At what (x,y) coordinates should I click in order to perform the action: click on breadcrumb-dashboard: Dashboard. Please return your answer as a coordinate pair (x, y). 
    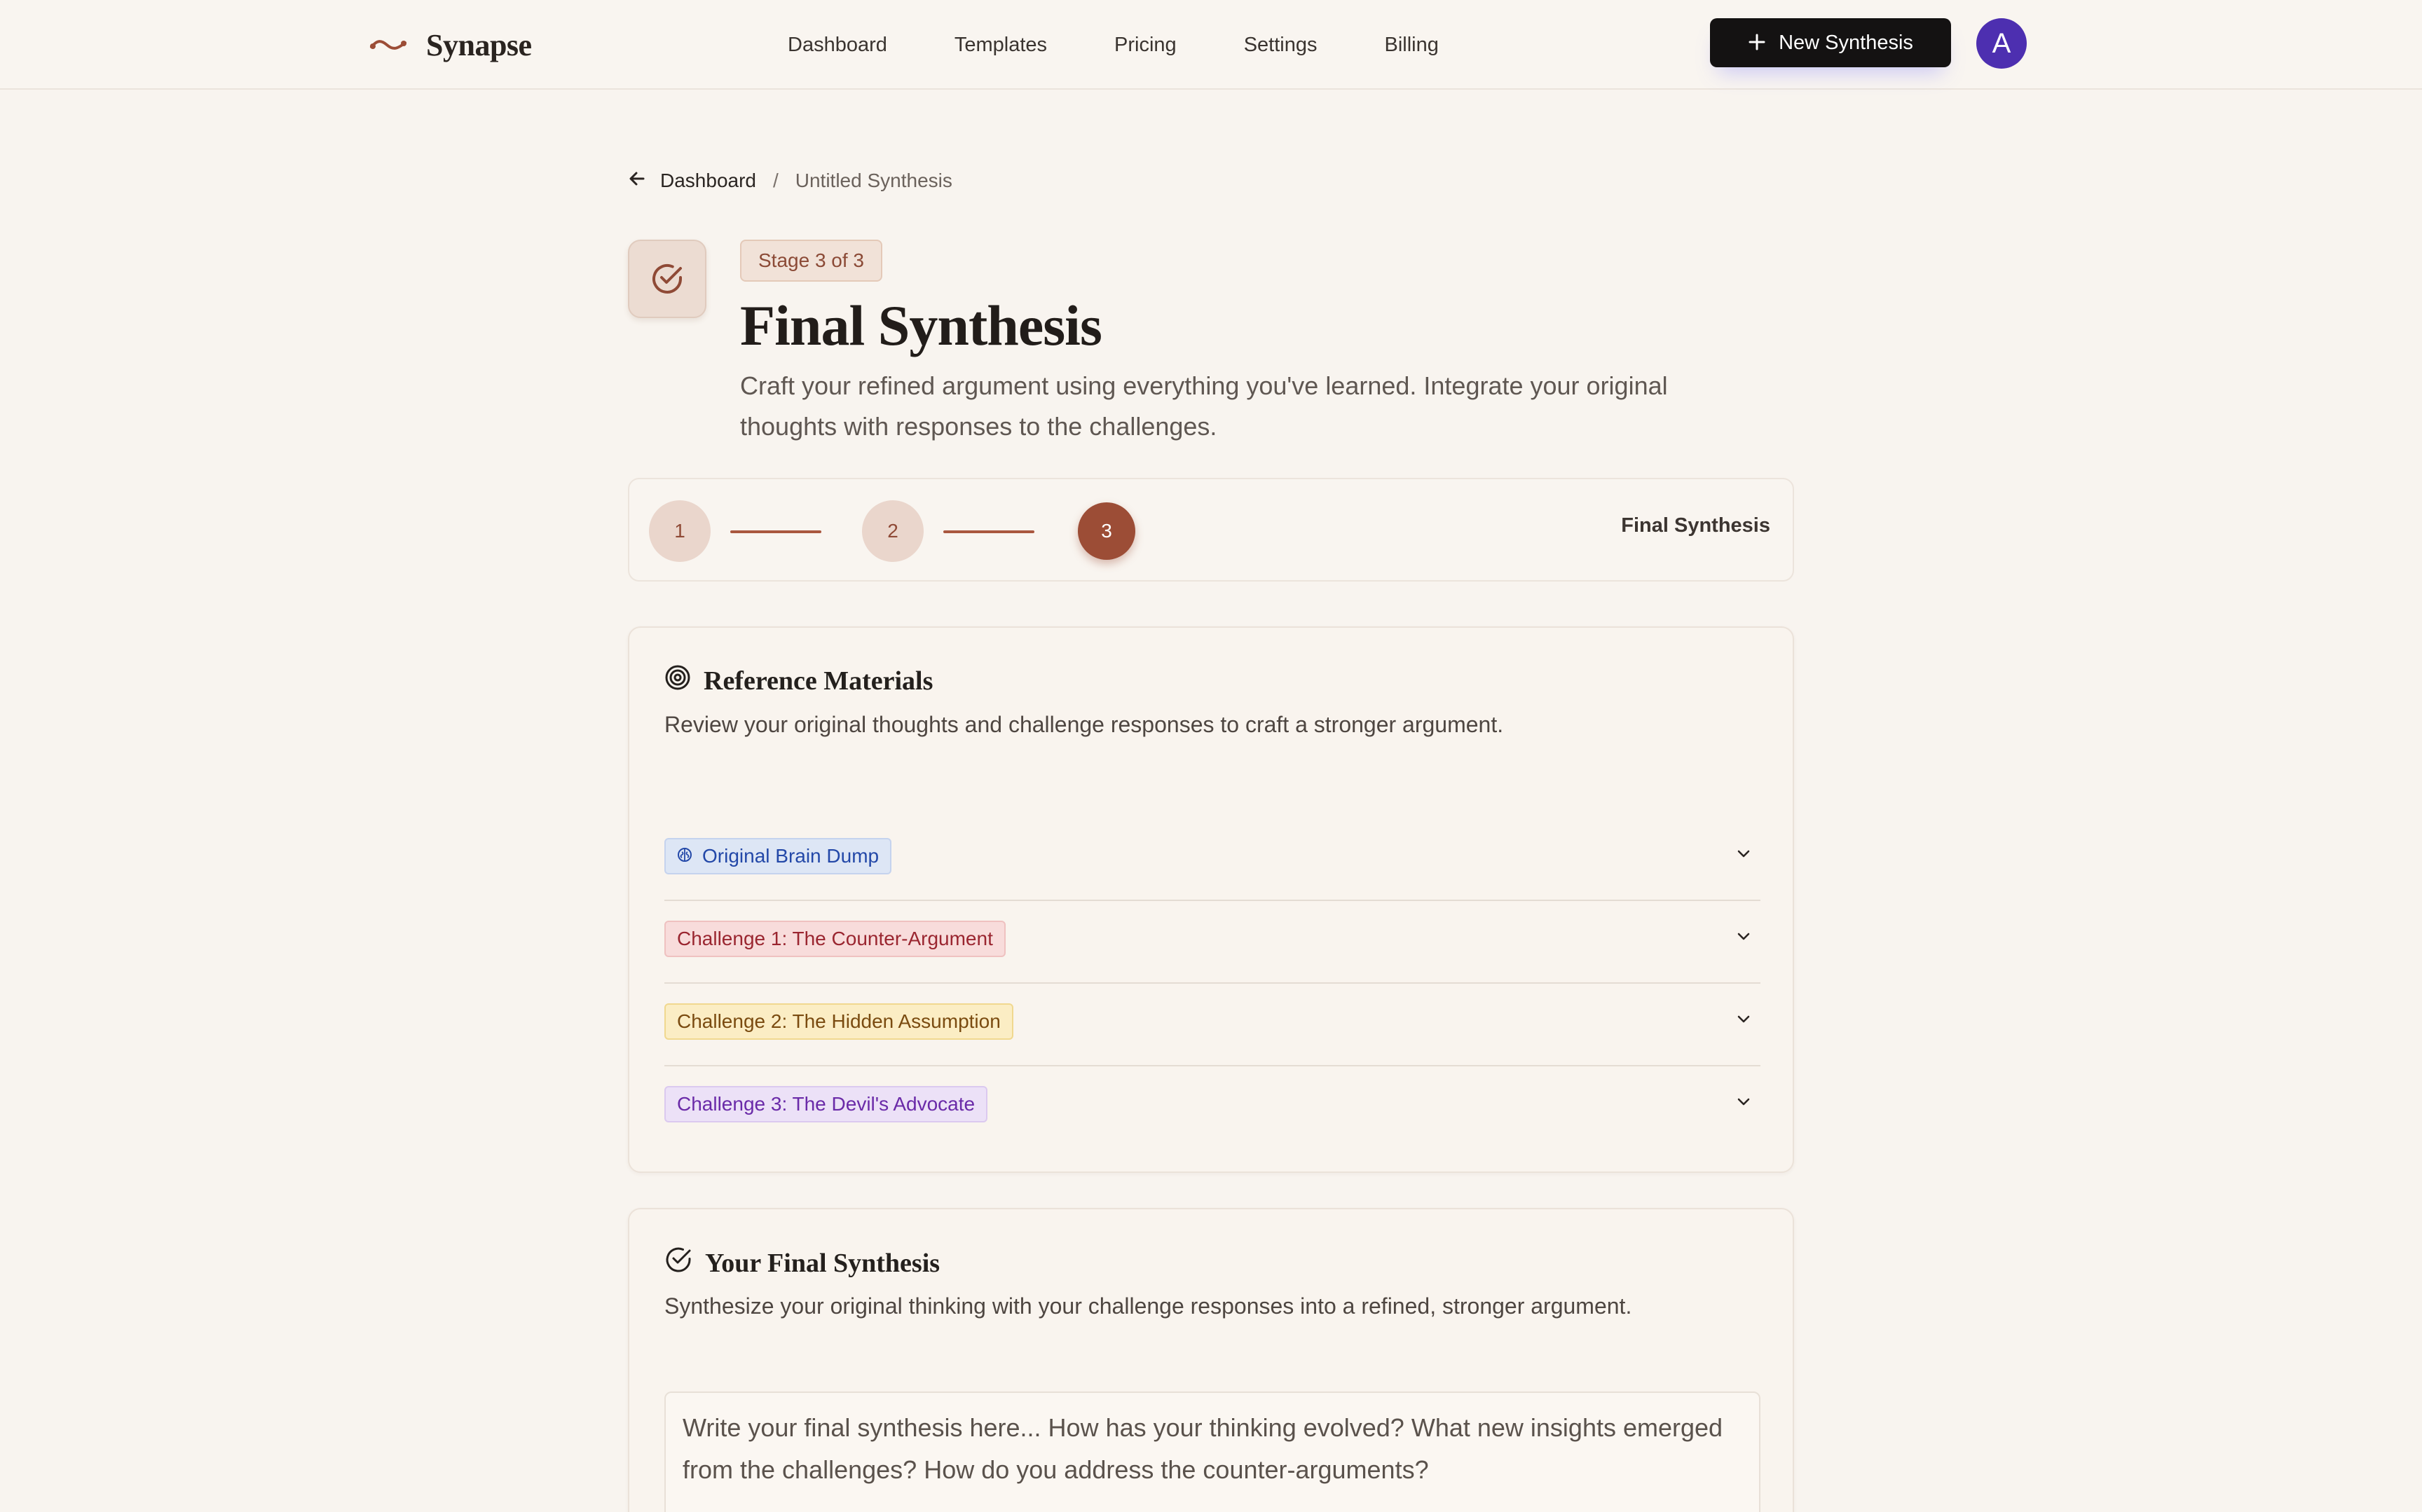
    Looking at the image, I should click on (708, 180).